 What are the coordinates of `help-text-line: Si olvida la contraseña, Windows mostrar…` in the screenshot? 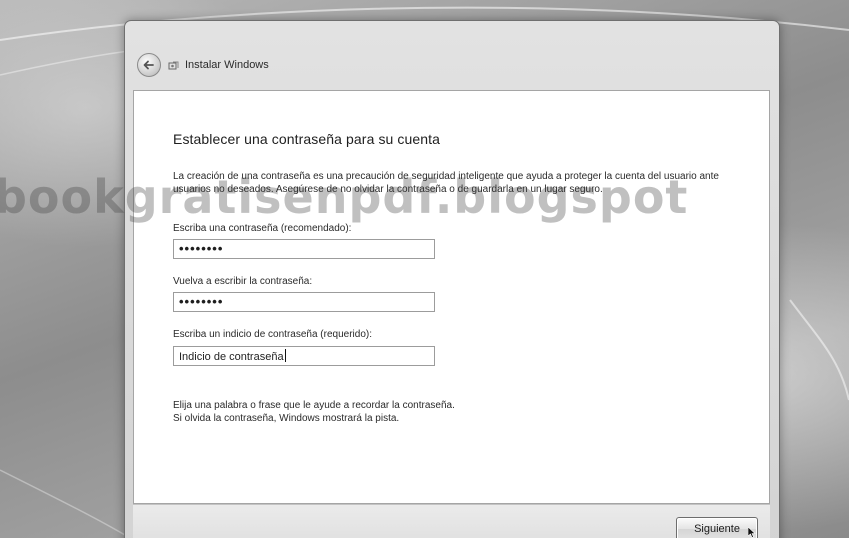 It's located at (286, 418).